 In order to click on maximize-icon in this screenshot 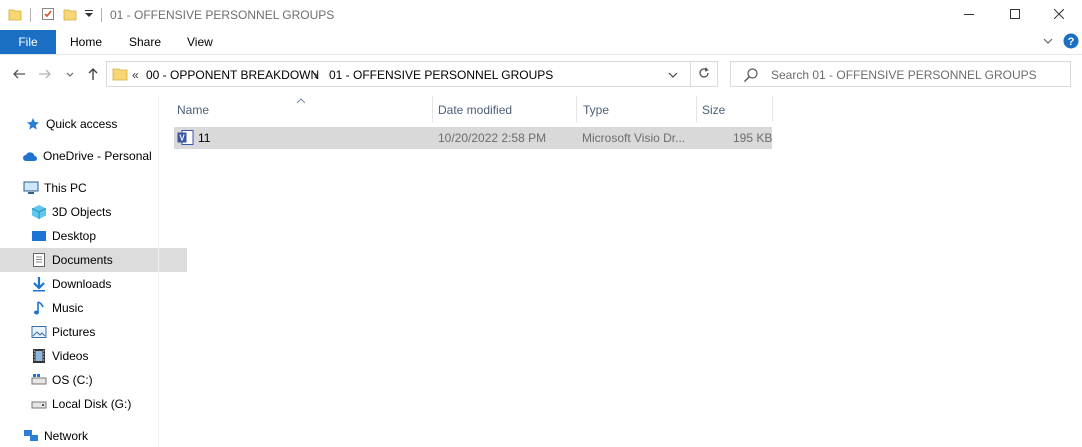, I will do `click(1015, 15)`.